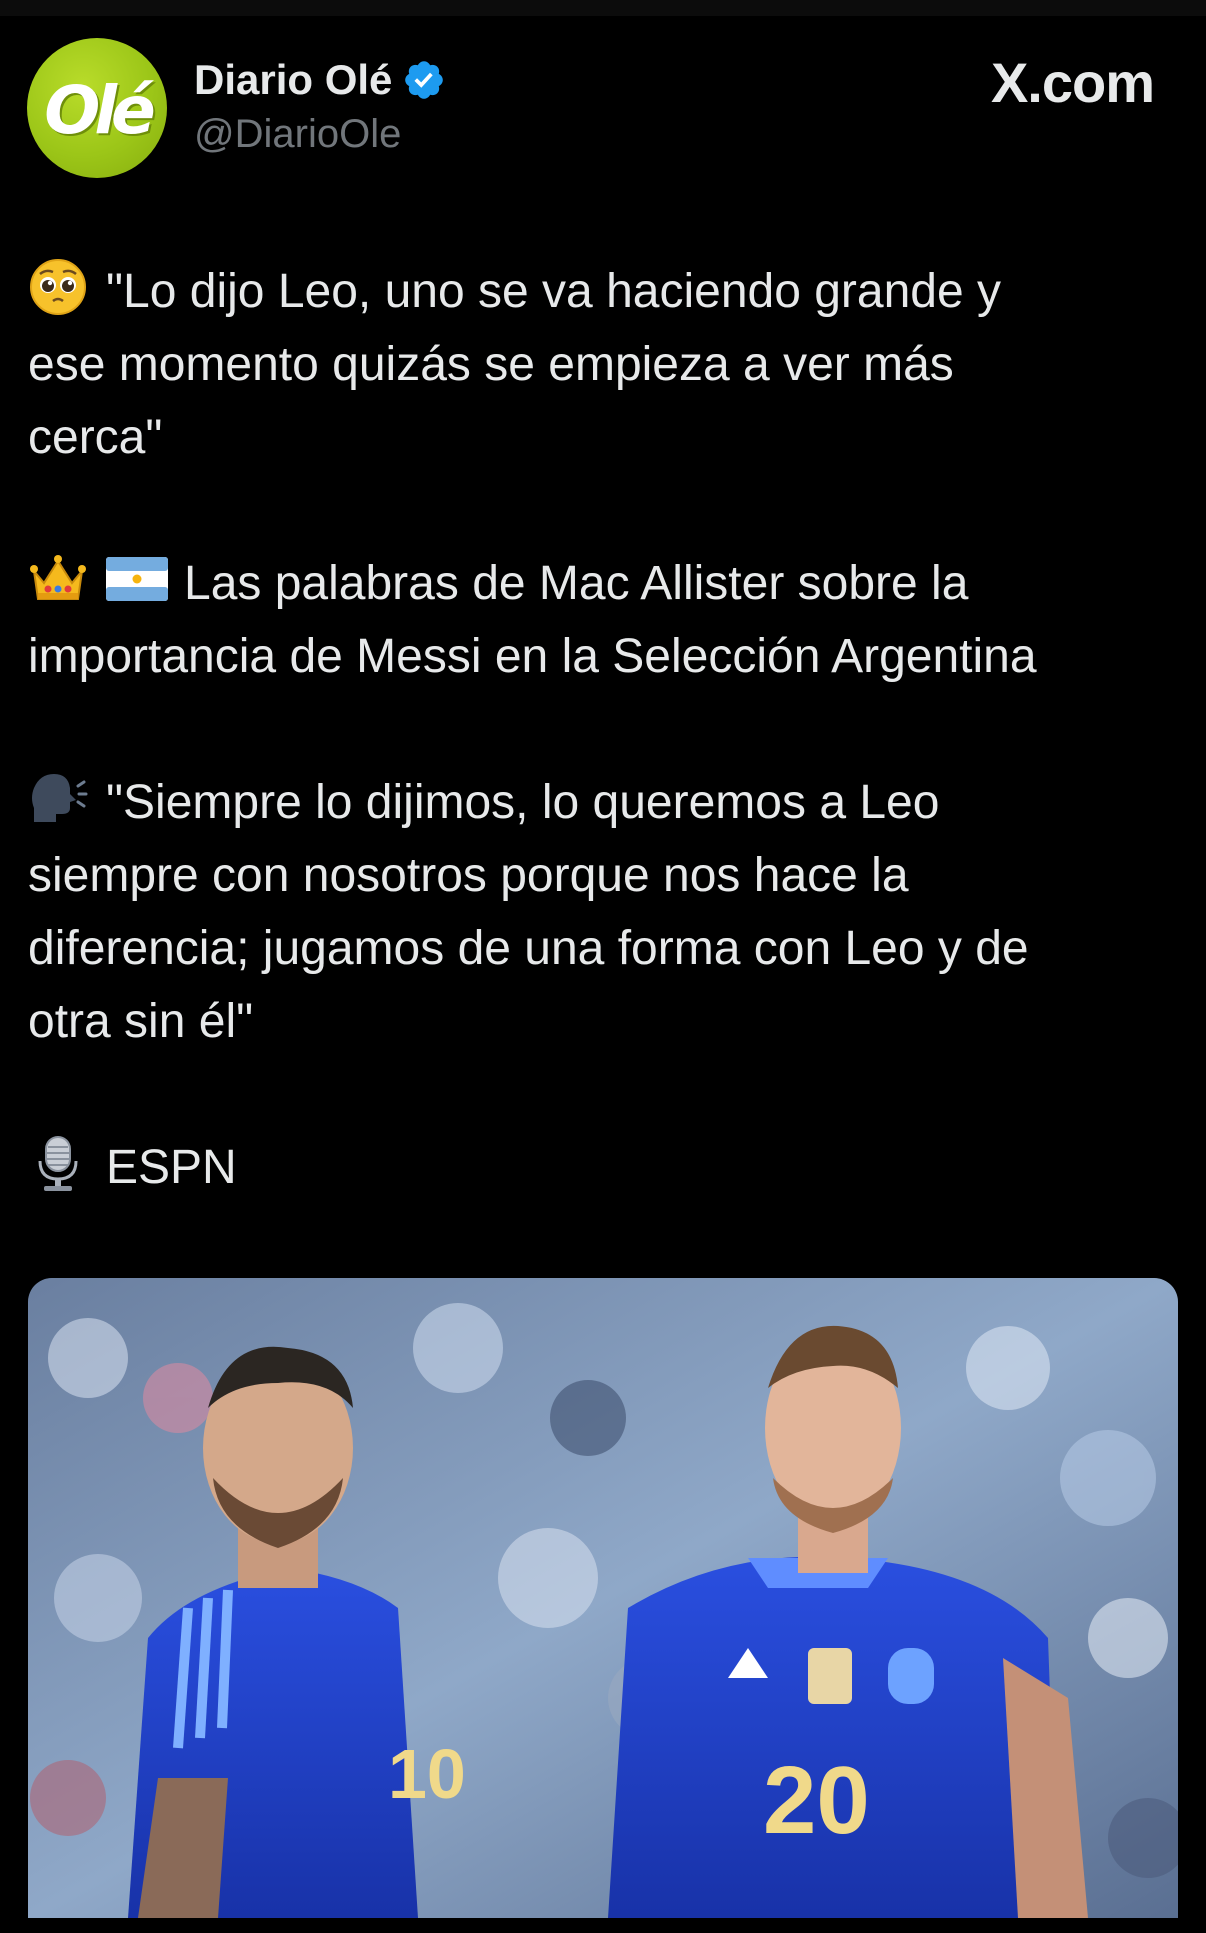  Describe the element at coordinates (523, 802) in the screenshot. I see `tweet-line: "Siempre lo dijimos, lo queremos a Leo` at that location.